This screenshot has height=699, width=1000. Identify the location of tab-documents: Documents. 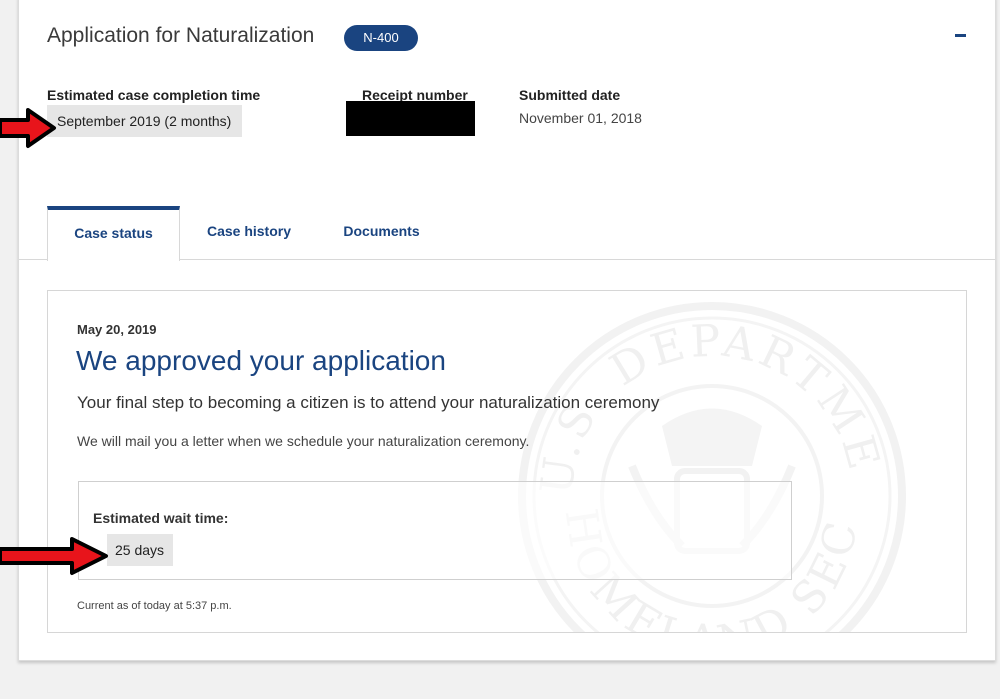
(381, 233).